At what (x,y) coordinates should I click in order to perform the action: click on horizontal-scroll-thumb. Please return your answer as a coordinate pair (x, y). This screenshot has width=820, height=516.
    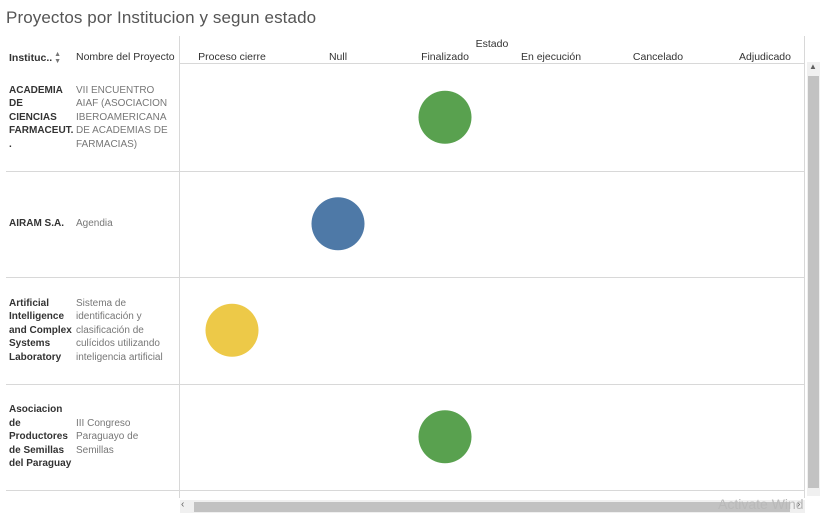
    Looking at the image, I should click on (492, 507).